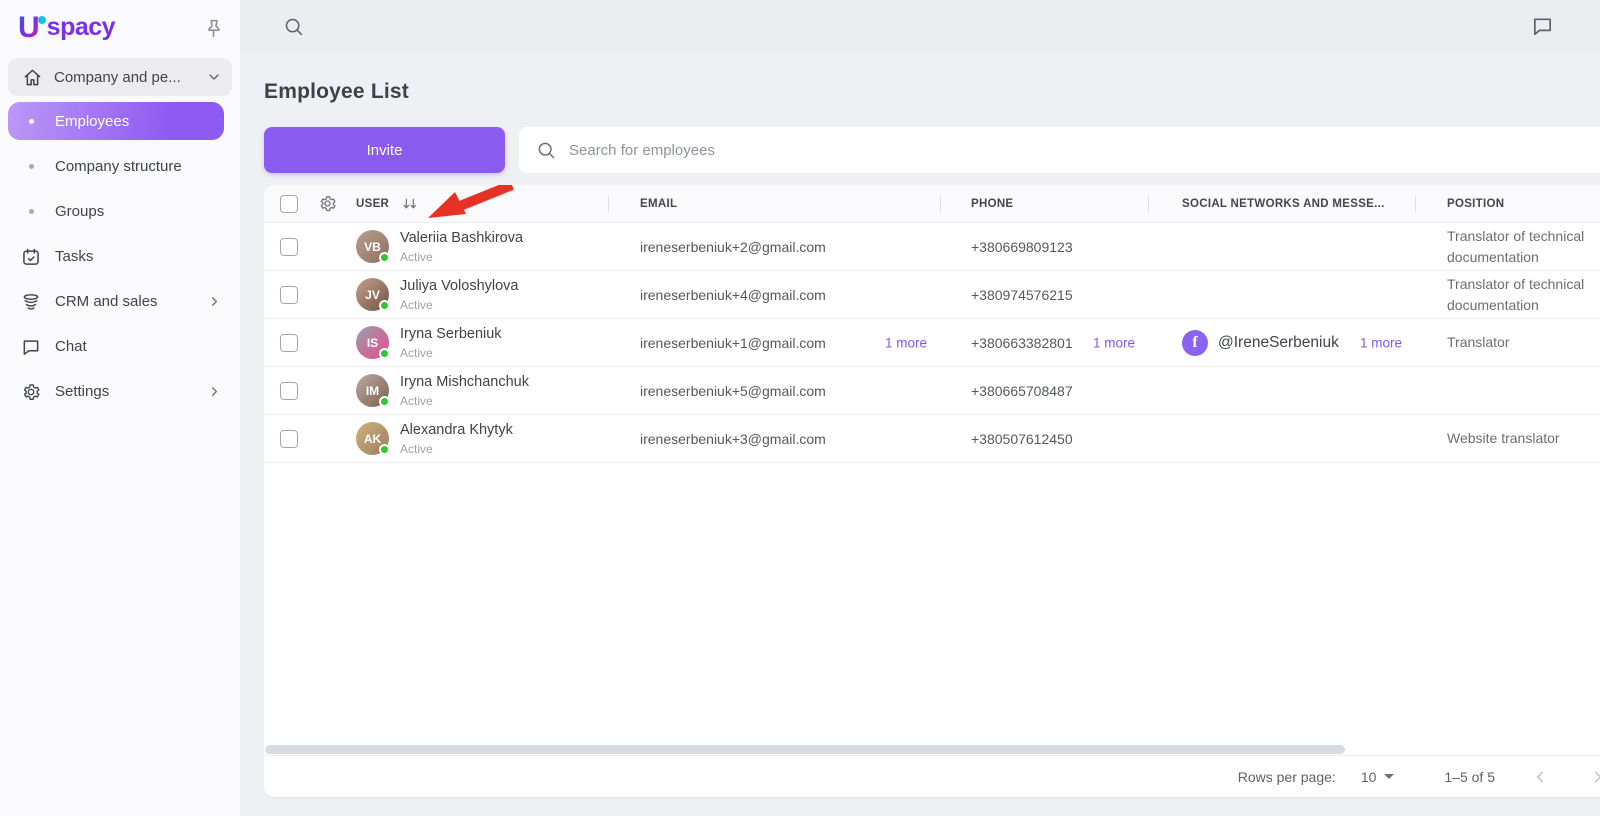 The image size is (1600, 816). Describe the element at coordinates (373, 294) in the screenshot. I see `employee-avatar: JV` at that location.